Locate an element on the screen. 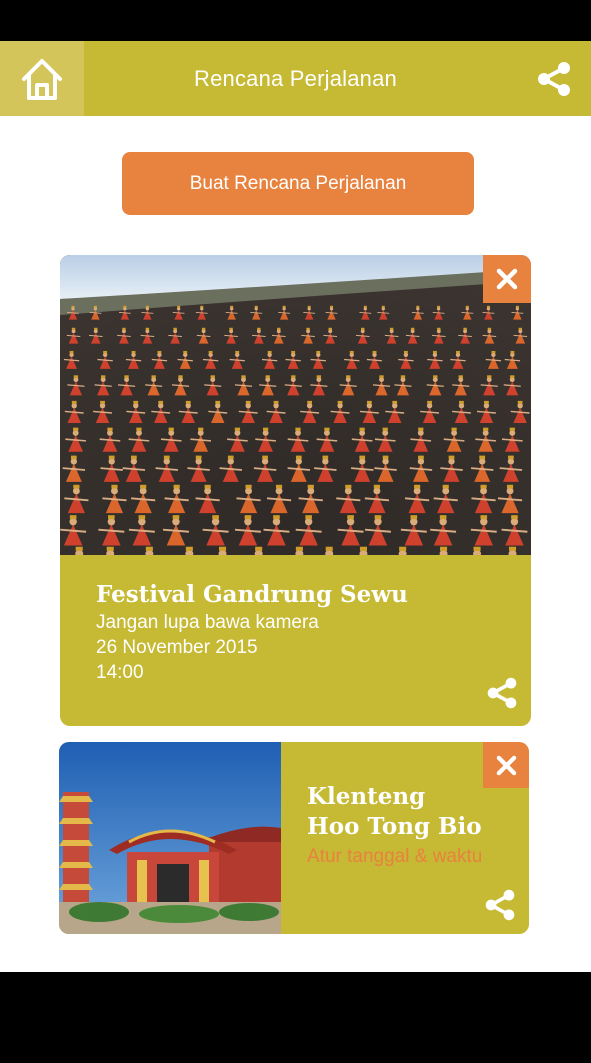 The height and width of the screenshot is (1063, 591). plan-time: 14:00 is located at coordinates (120, 672).